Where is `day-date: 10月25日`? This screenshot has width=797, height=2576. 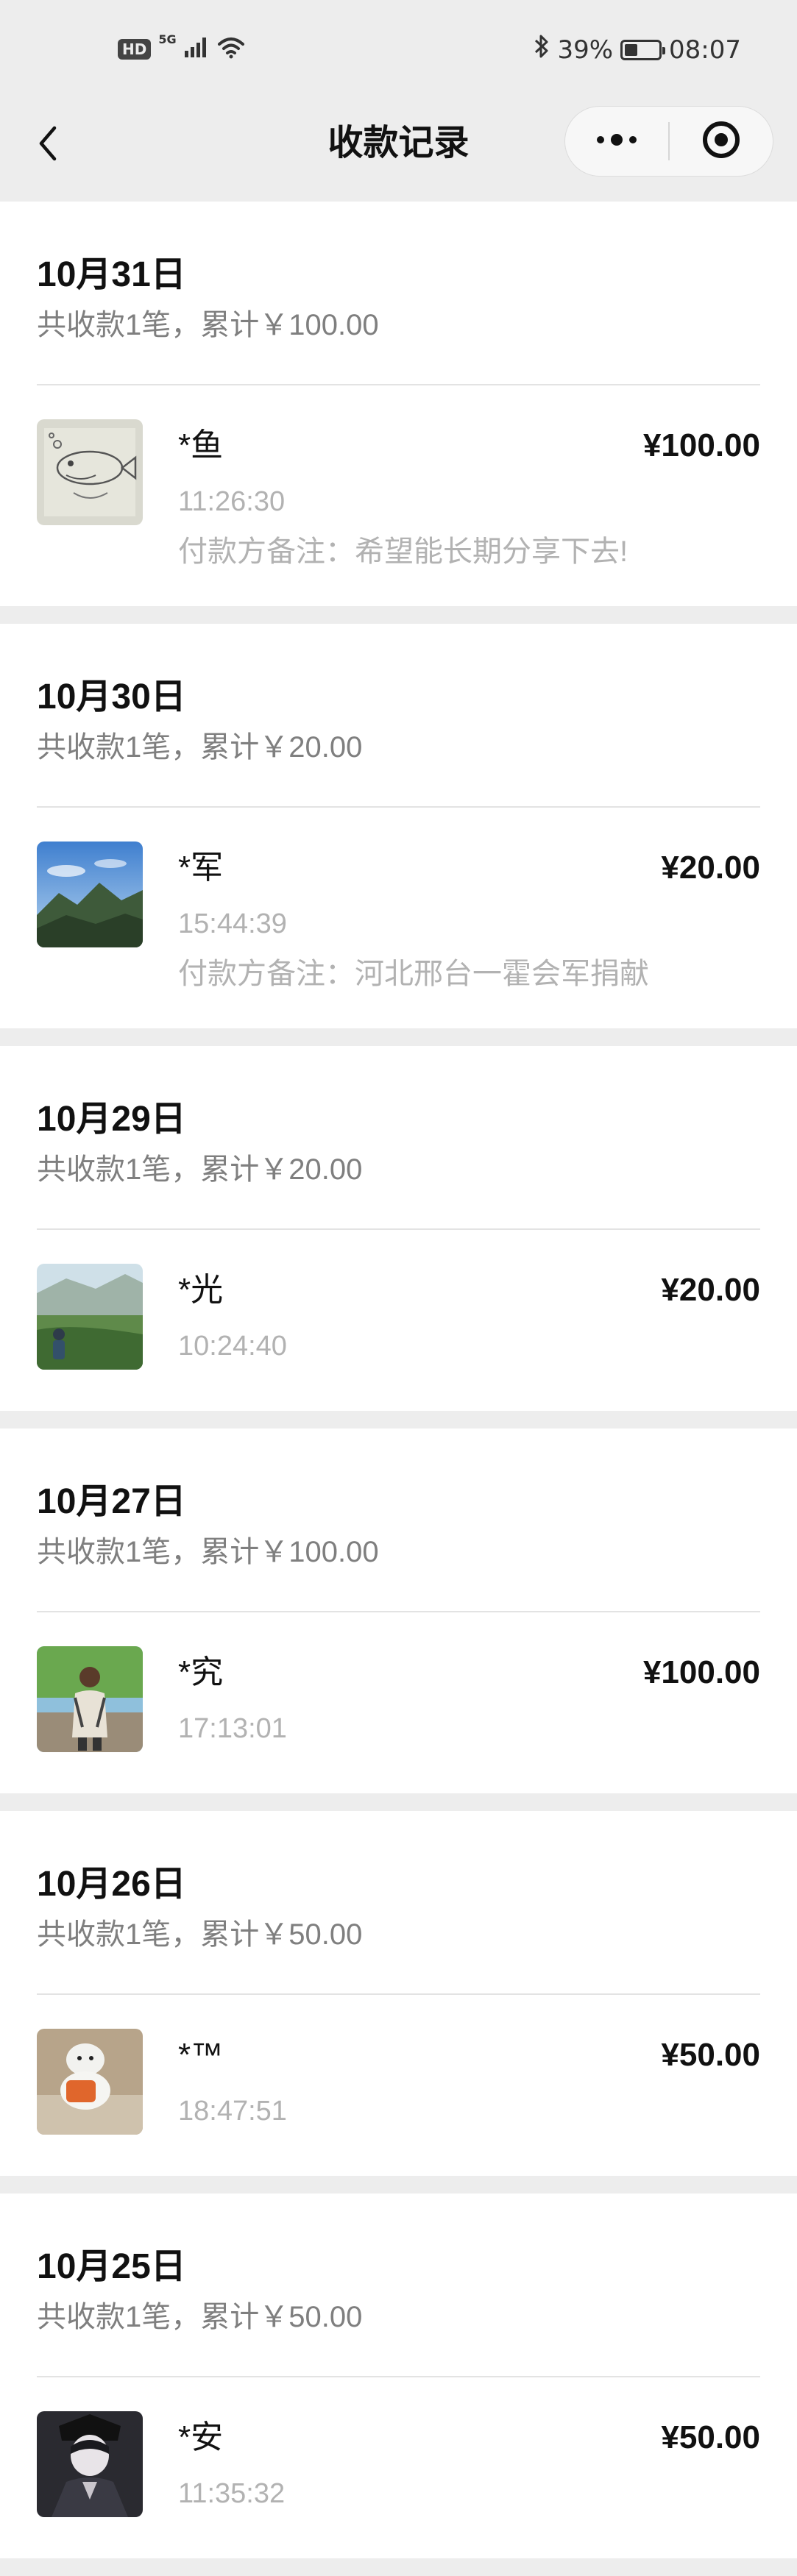 day-date: 10月25日 is located at coordinates (111, 2266).